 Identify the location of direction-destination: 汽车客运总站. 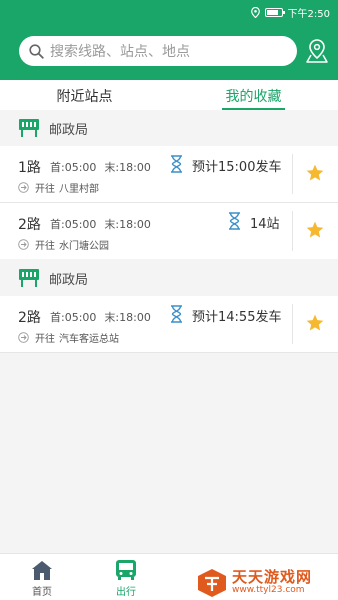
(89, 339).